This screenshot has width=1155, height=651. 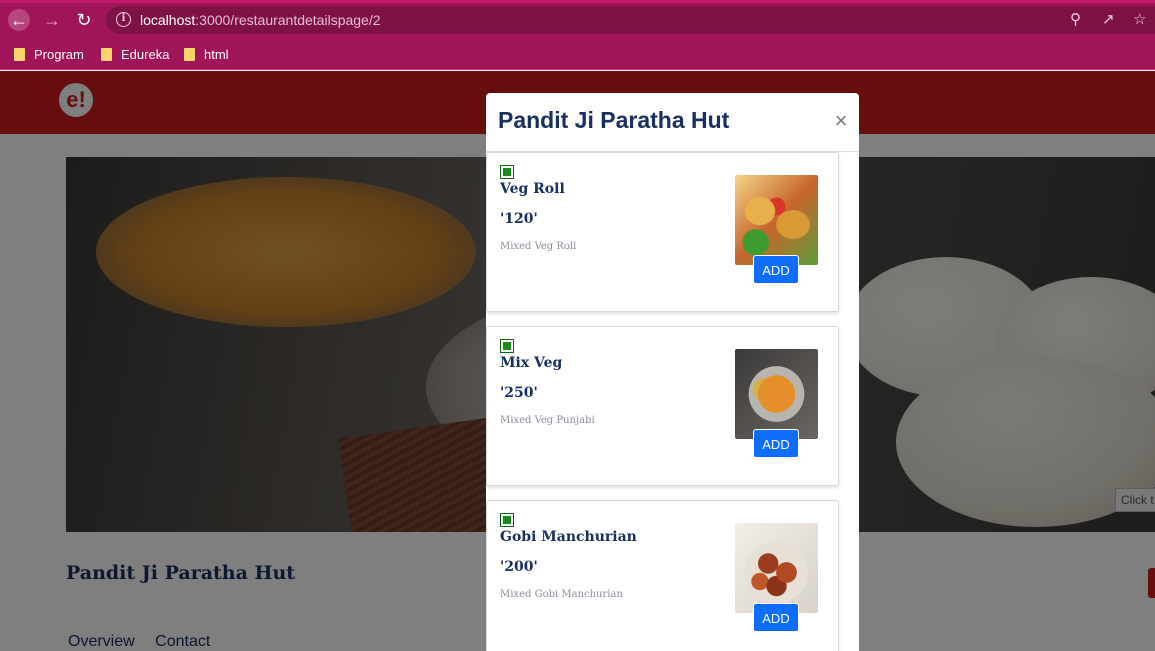 I want to click on bookmark-program: Program, so click(x=49, y=55).